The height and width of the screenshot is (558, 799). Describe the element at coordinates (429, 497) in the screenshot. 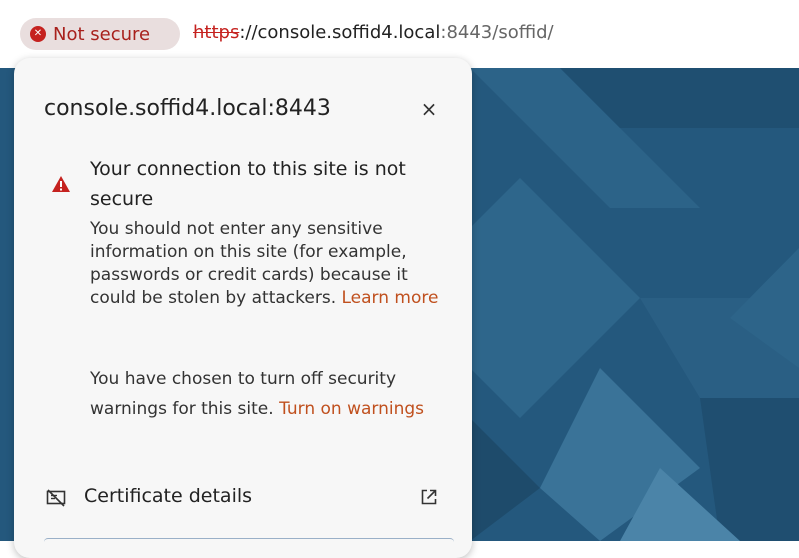

I see `external-link-icon` at that location.